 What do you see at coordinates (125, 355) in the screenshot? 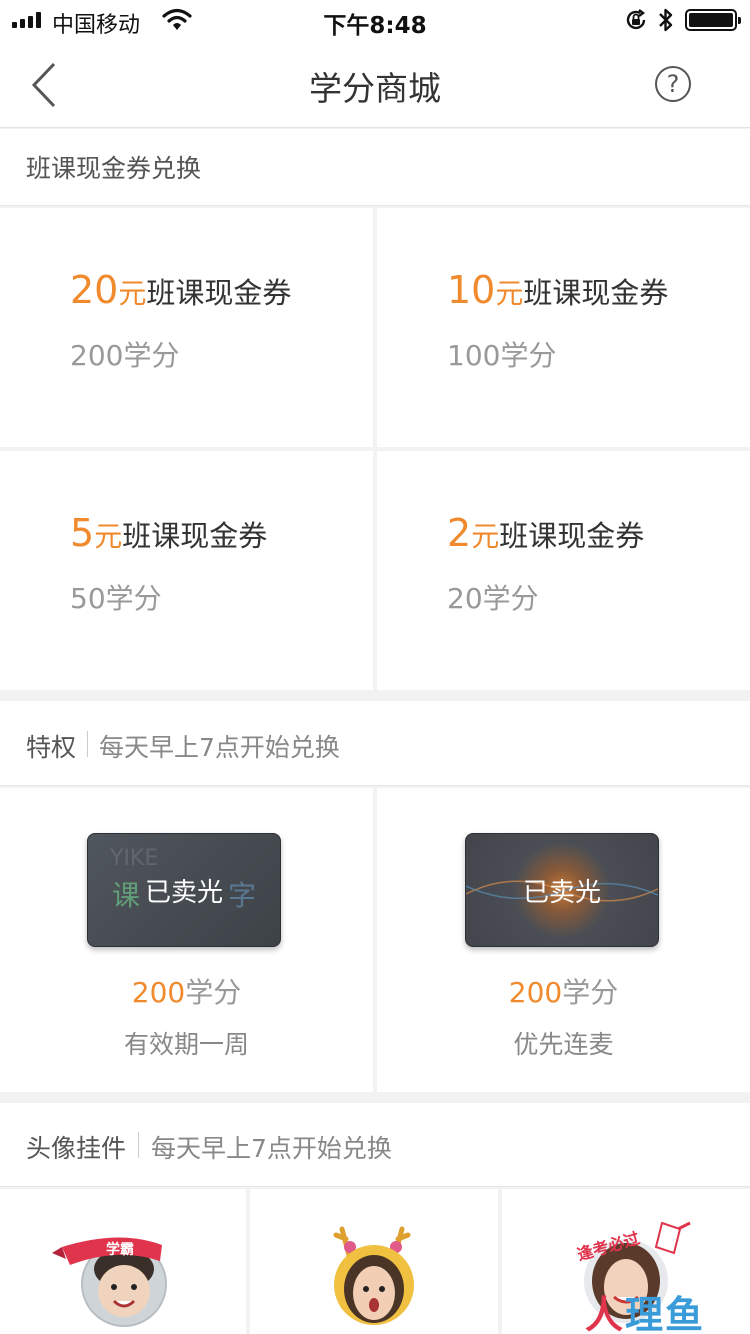
I see `voucher-points: 200学分` at bounding box center [125, 355].